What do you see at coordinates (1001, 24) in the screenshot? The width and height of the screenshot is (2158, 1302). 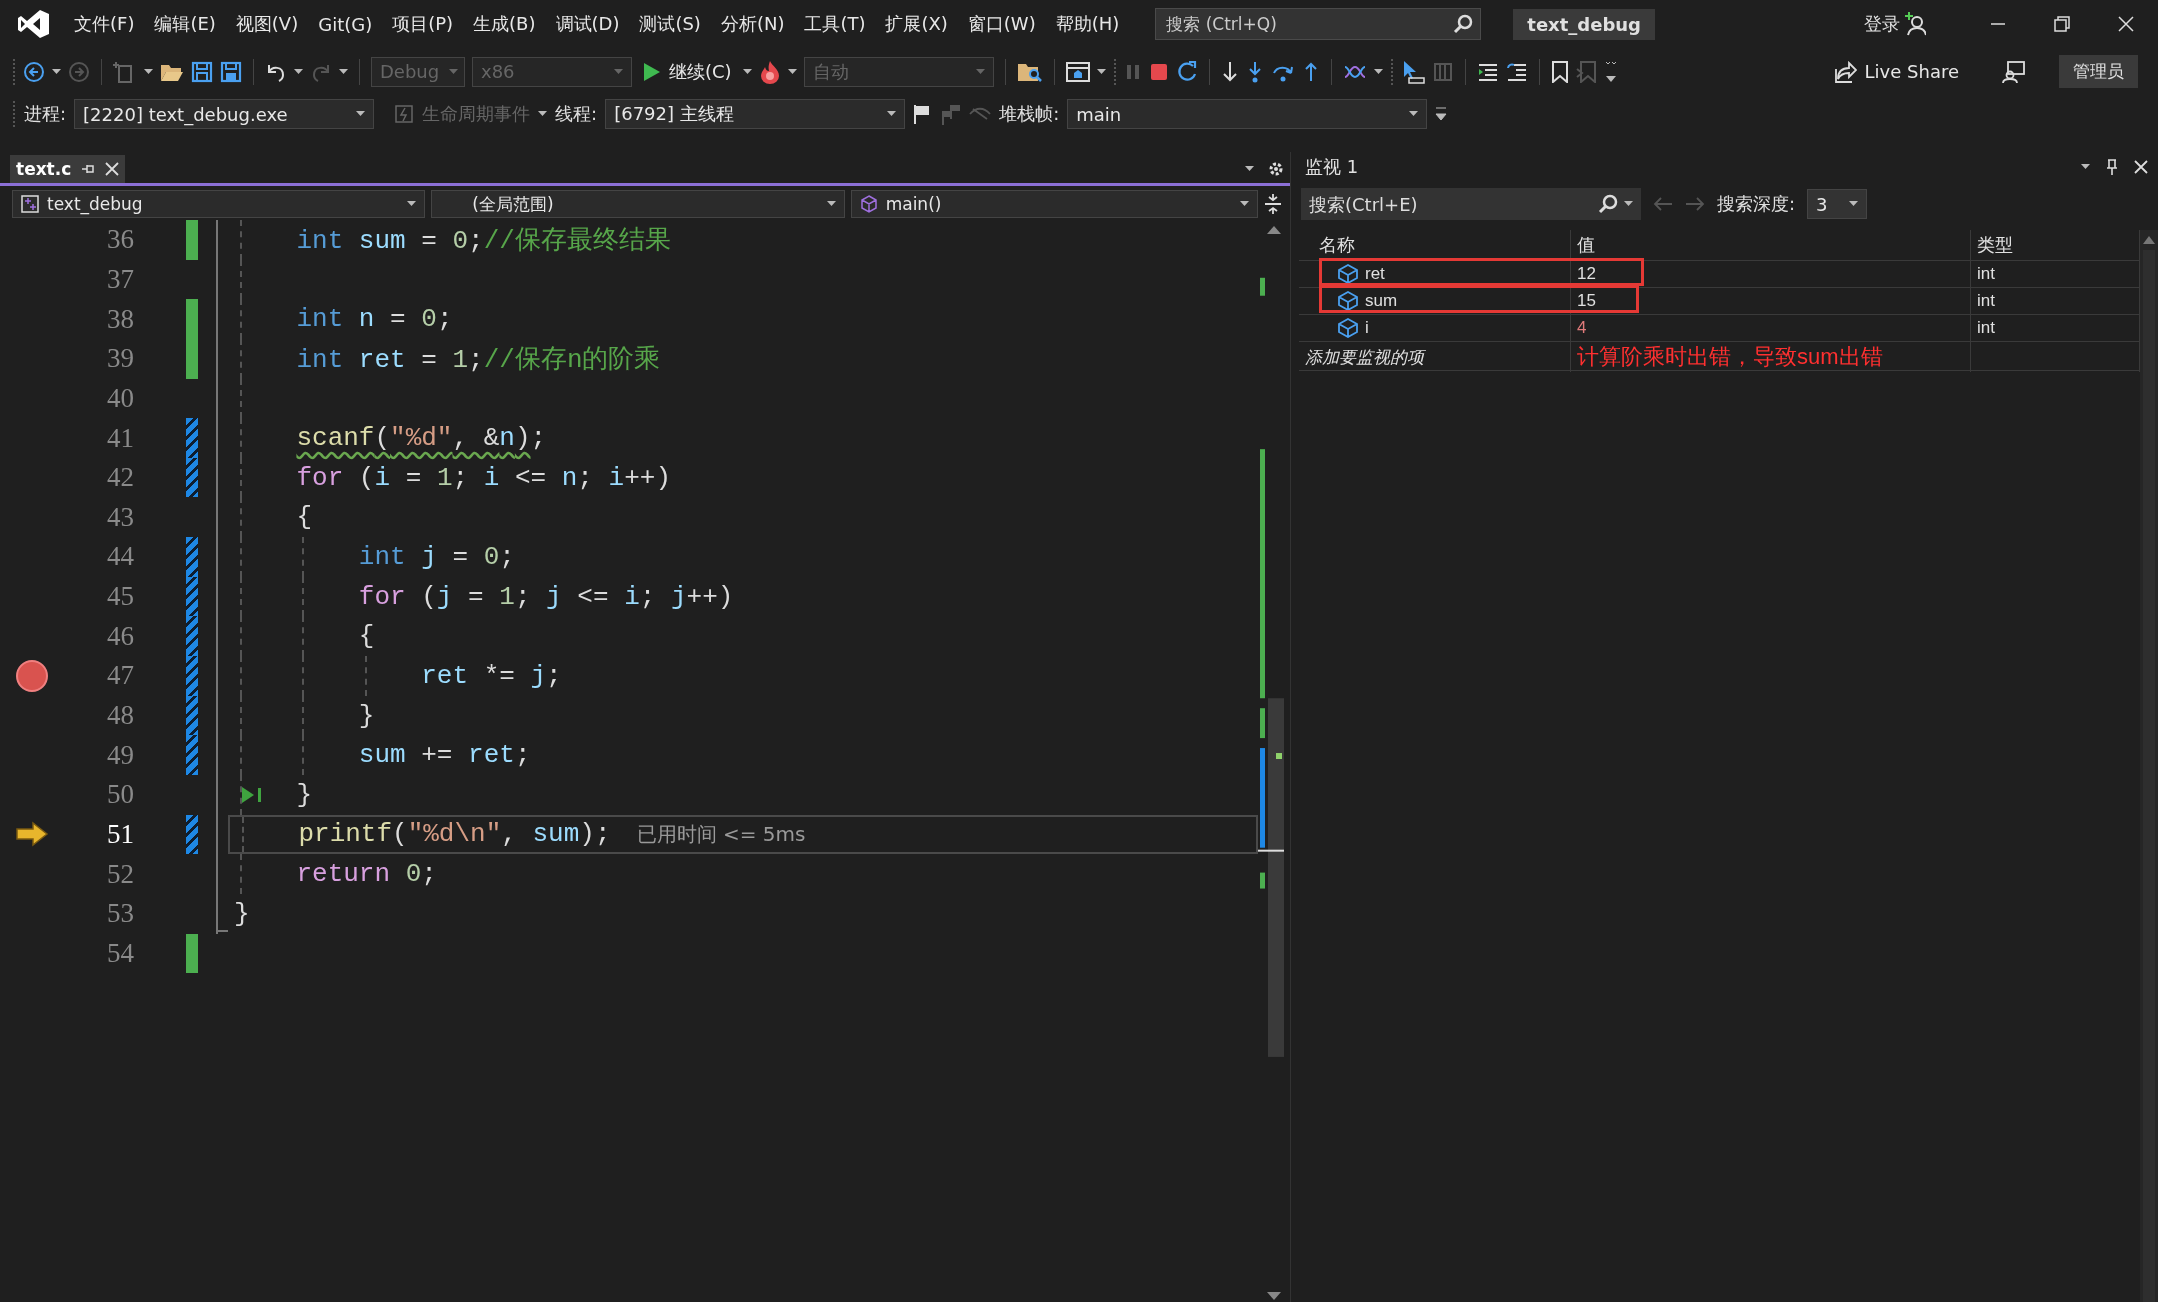 I see `menu-item: 窗口(W)` at bounding box center [1001, 24].